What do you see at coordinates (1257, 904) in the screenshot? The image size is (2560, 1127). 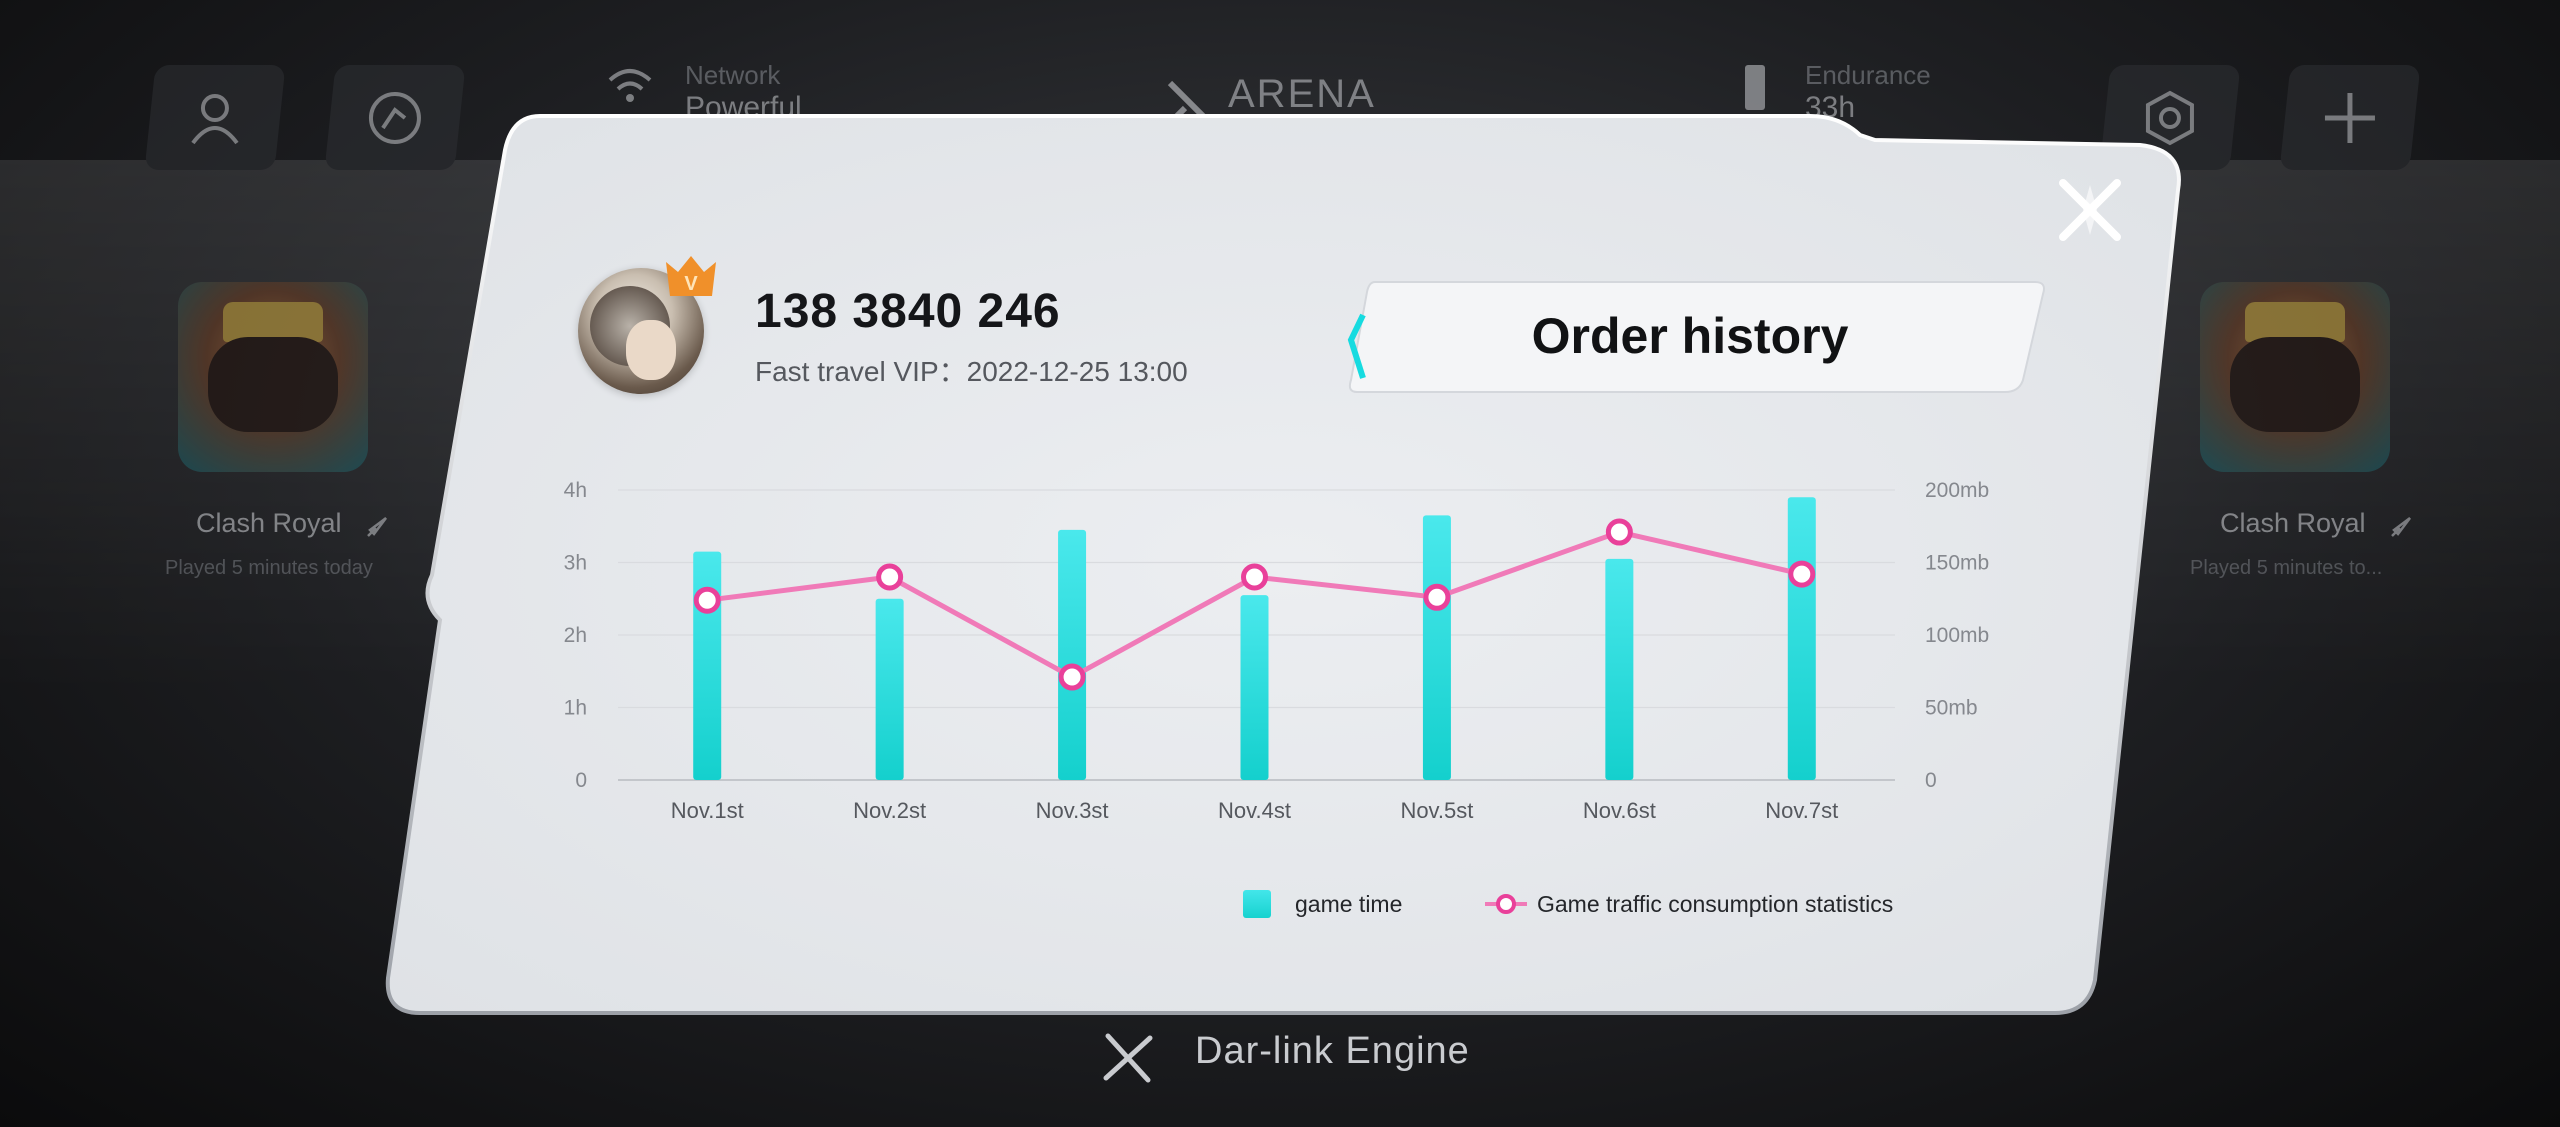 I see `legend-bar-swatch` at bounding box center [1257, 904].